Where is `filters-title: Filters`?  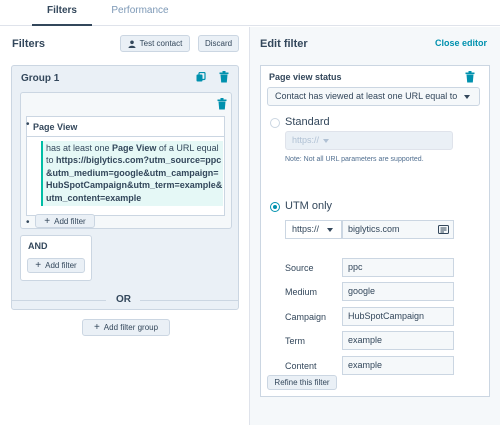
filters-title: Filters is located at coordinates (29, 44).